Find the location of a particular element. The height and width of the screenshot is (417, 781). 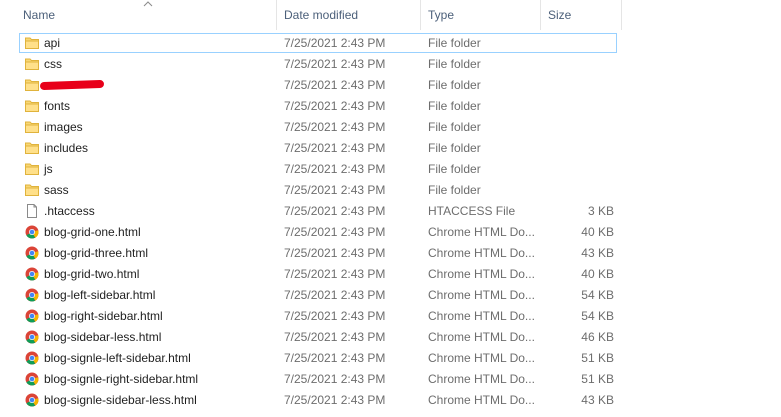

column-header-size-label: Size is located at coordinates (560, 15).